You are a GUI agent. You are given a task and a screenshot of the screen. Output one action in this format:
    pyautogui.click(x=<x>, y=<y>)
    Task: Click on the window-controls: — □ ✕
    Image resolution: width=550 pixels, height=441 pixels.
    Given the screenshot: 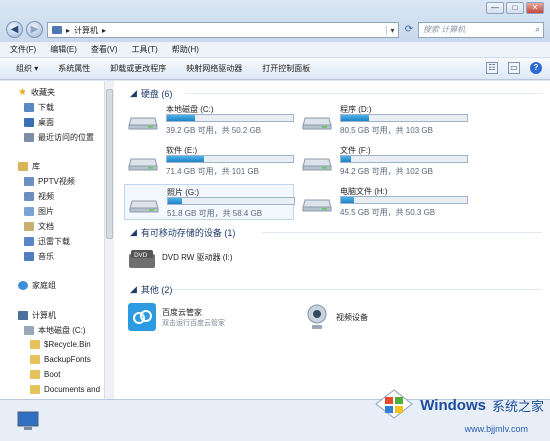 What is the action you would take?
    pyautogui.click(x=515, y=8)
    